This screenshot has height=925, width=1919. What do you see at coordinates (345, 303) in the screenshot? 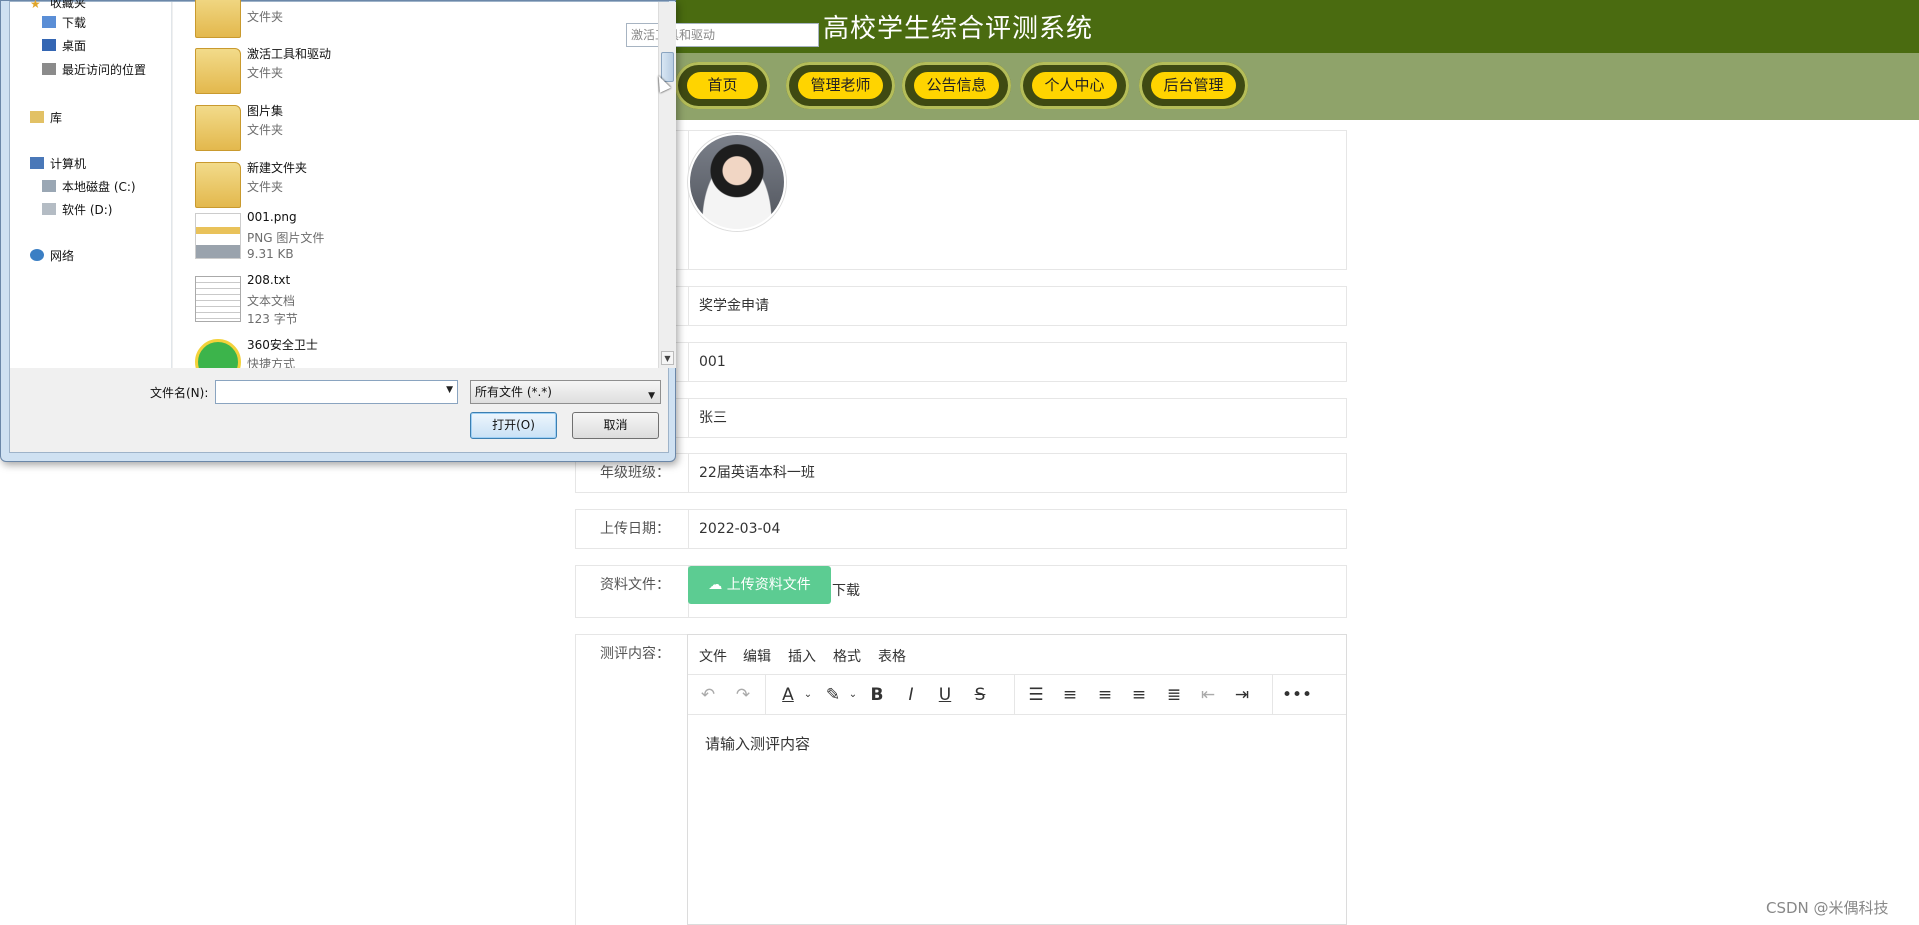
I see `file-item: 208.txt 文本文档 123 字节` at bounding box center [345, 303].